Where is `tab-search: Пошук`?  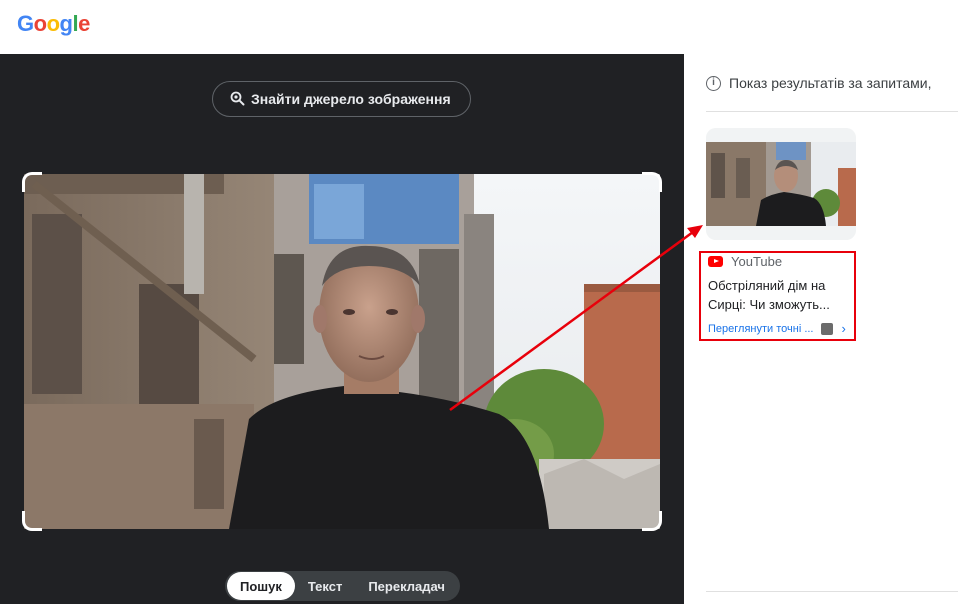
tab-search: Пошук is located at coordinates (261, 586).